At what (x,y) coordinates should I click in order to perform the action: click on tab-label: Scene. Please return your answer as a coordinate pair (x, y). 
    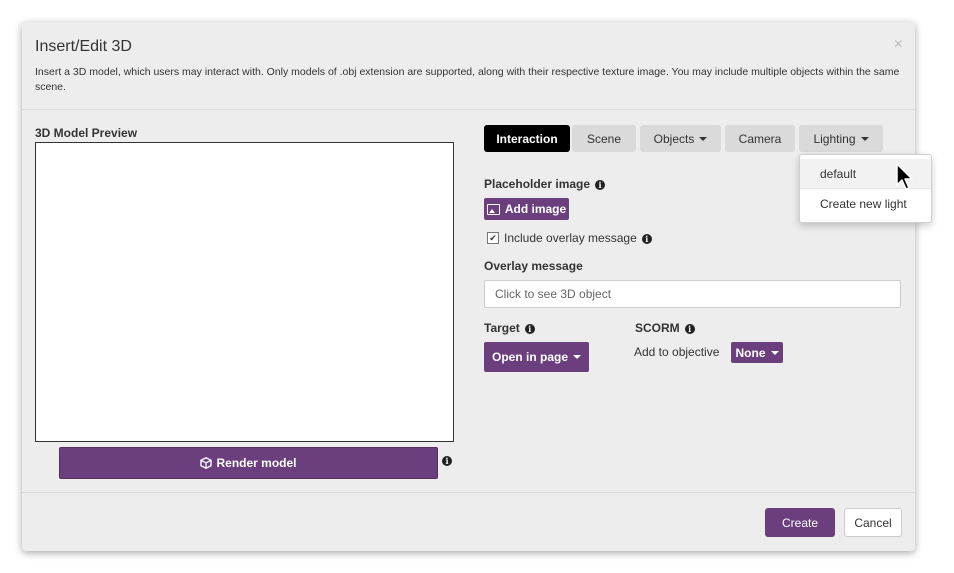
    Looking at the image, I should click on (604, 138).